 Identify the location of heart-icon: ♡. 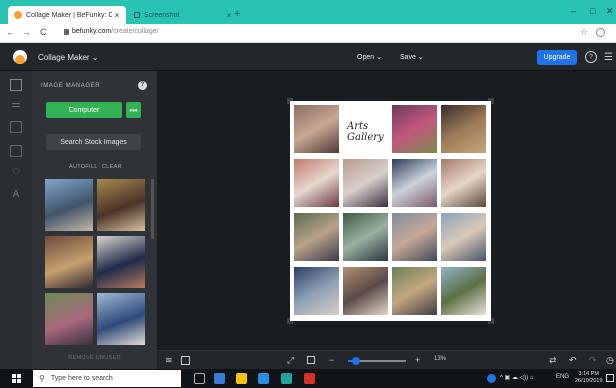
(16, 173).